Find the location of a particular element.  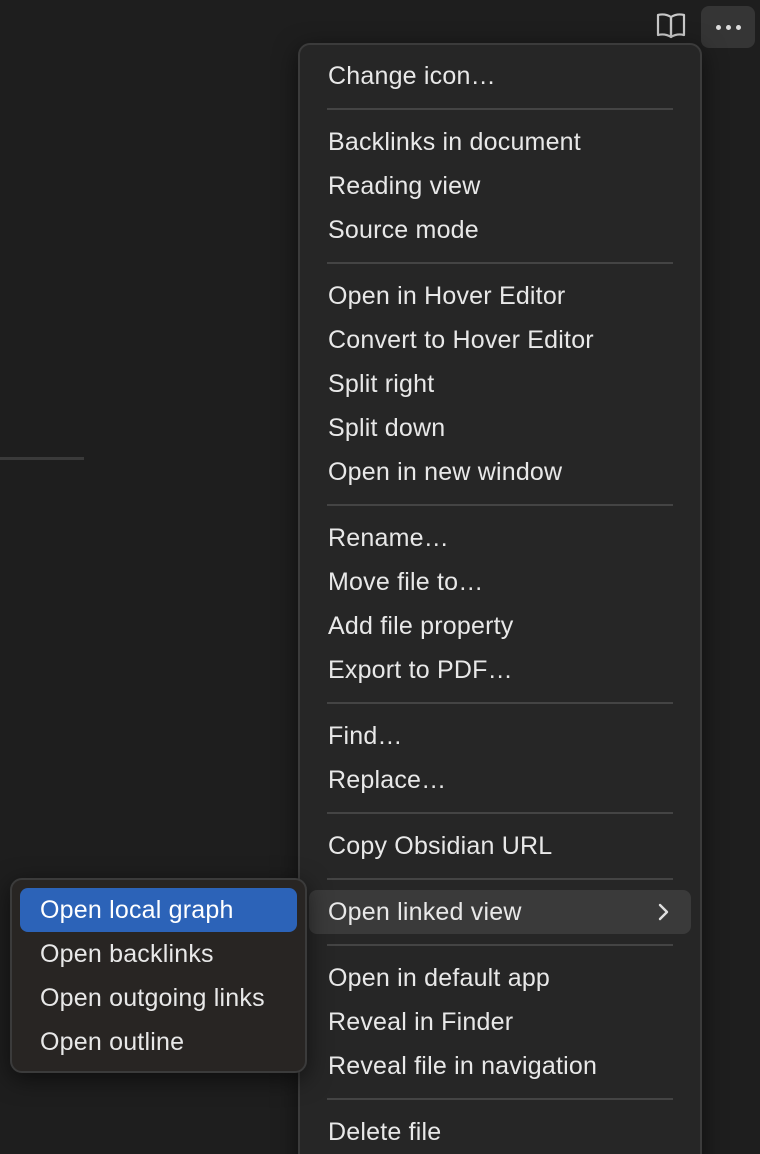

reading-view-button is located at coordinates (671, 26).